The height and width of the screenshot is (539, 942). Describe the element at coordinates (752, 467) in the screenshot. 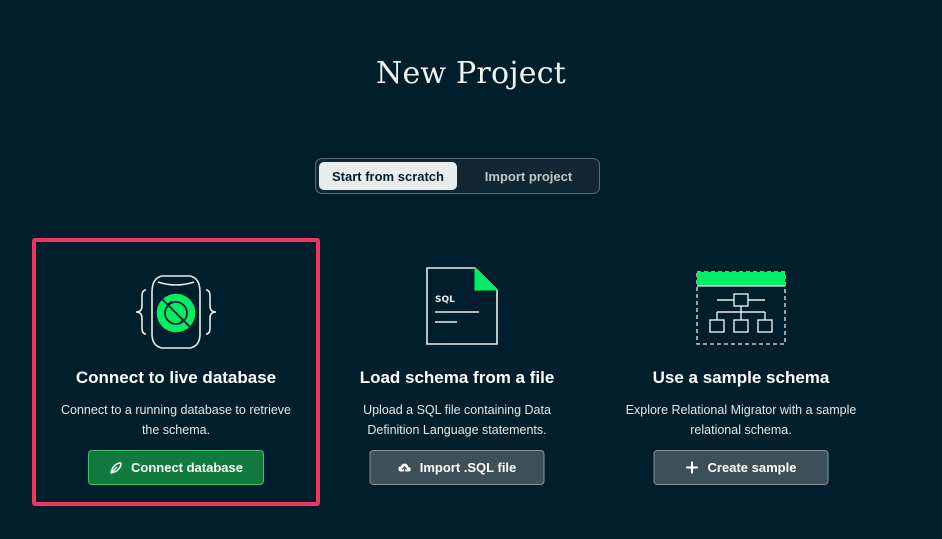

I see `button-label: Create sample` at that location.